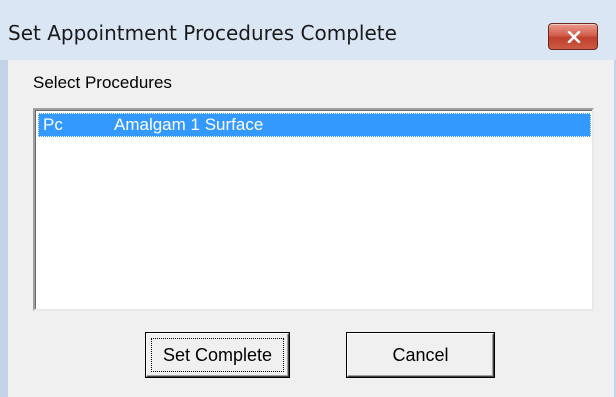 The height and width of the screenshot is (397, 616). Describe the element at coordinates (202, 33) in the screenshot. I see `window-title: Set Appointment Procedures Complete` at that location.